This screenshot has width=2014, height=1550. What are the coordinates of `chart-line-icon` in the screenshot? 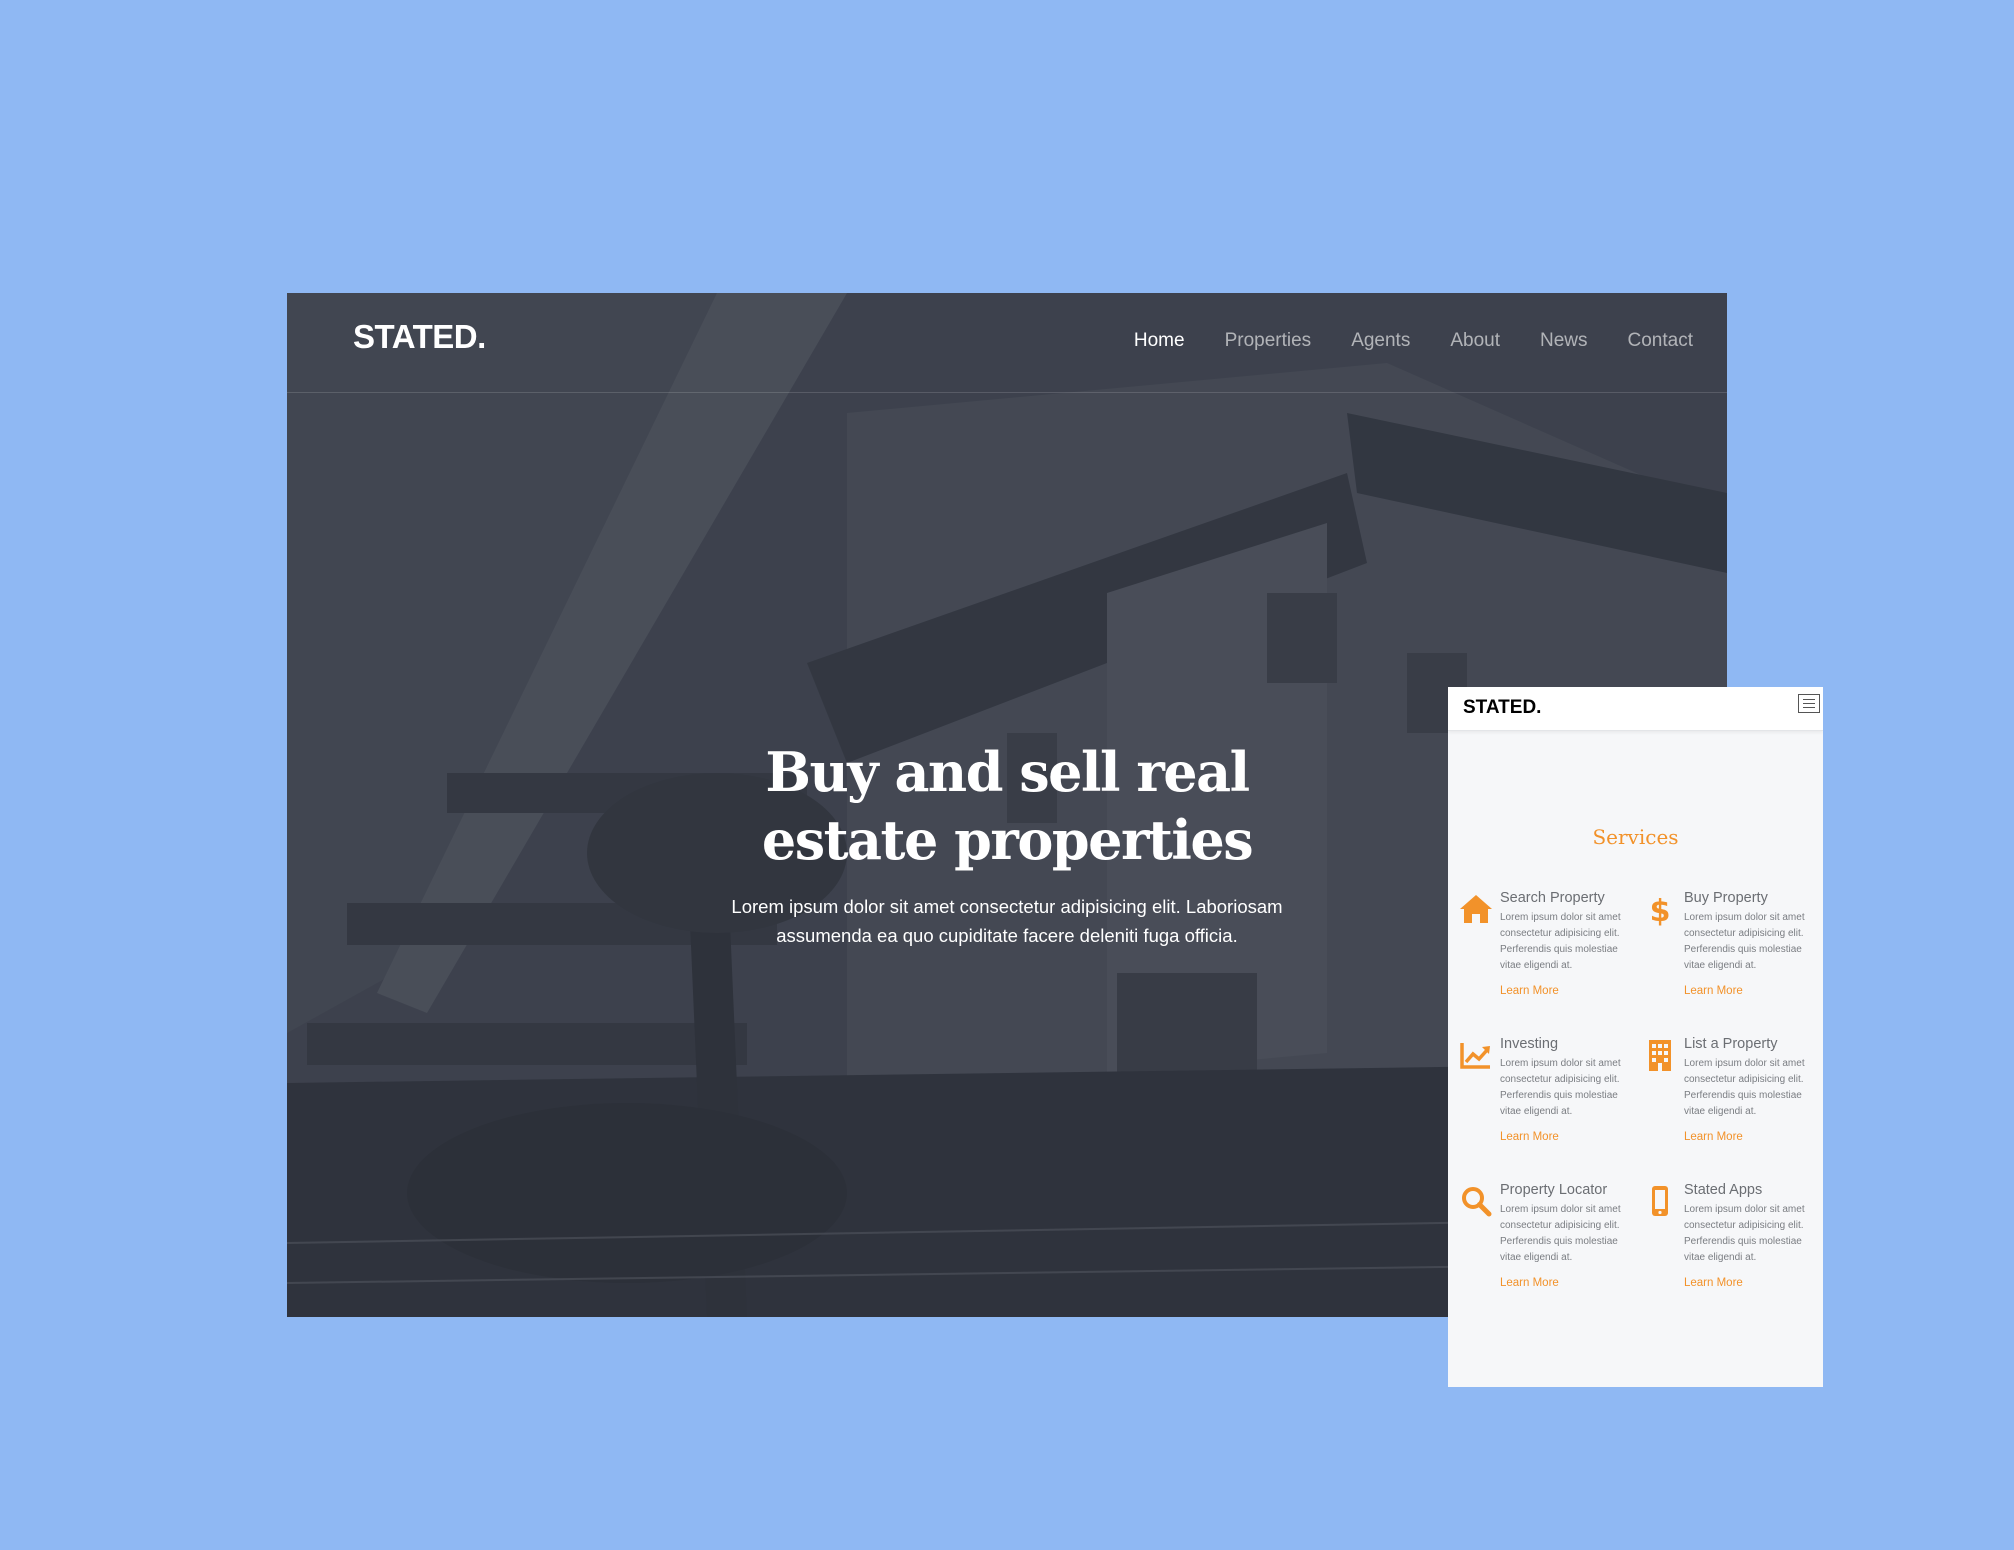 It's located at (1475, 1056).